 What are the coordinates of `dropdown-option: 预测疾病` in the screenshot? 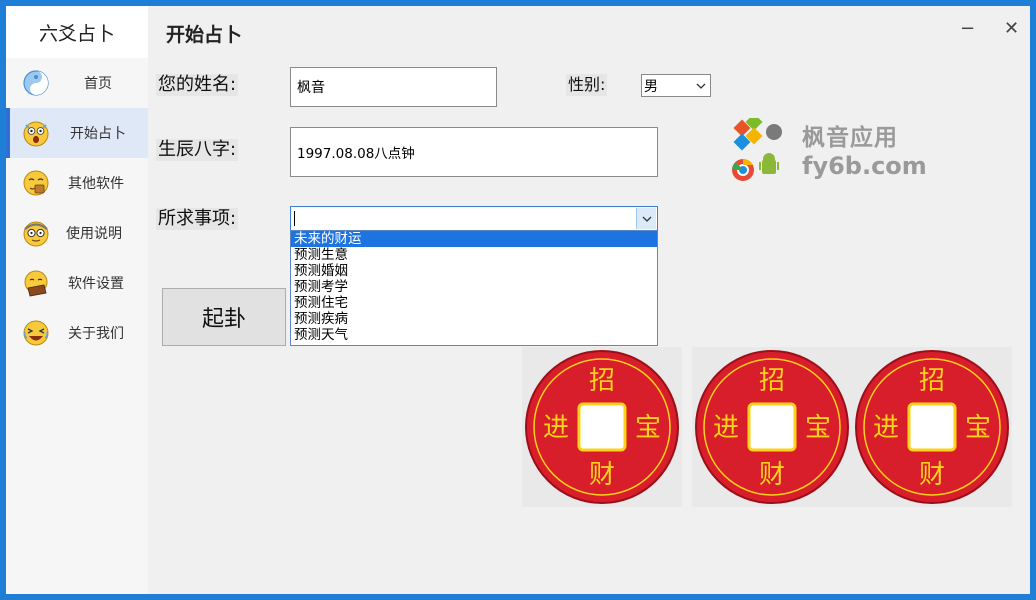 It's located at (474, 319).